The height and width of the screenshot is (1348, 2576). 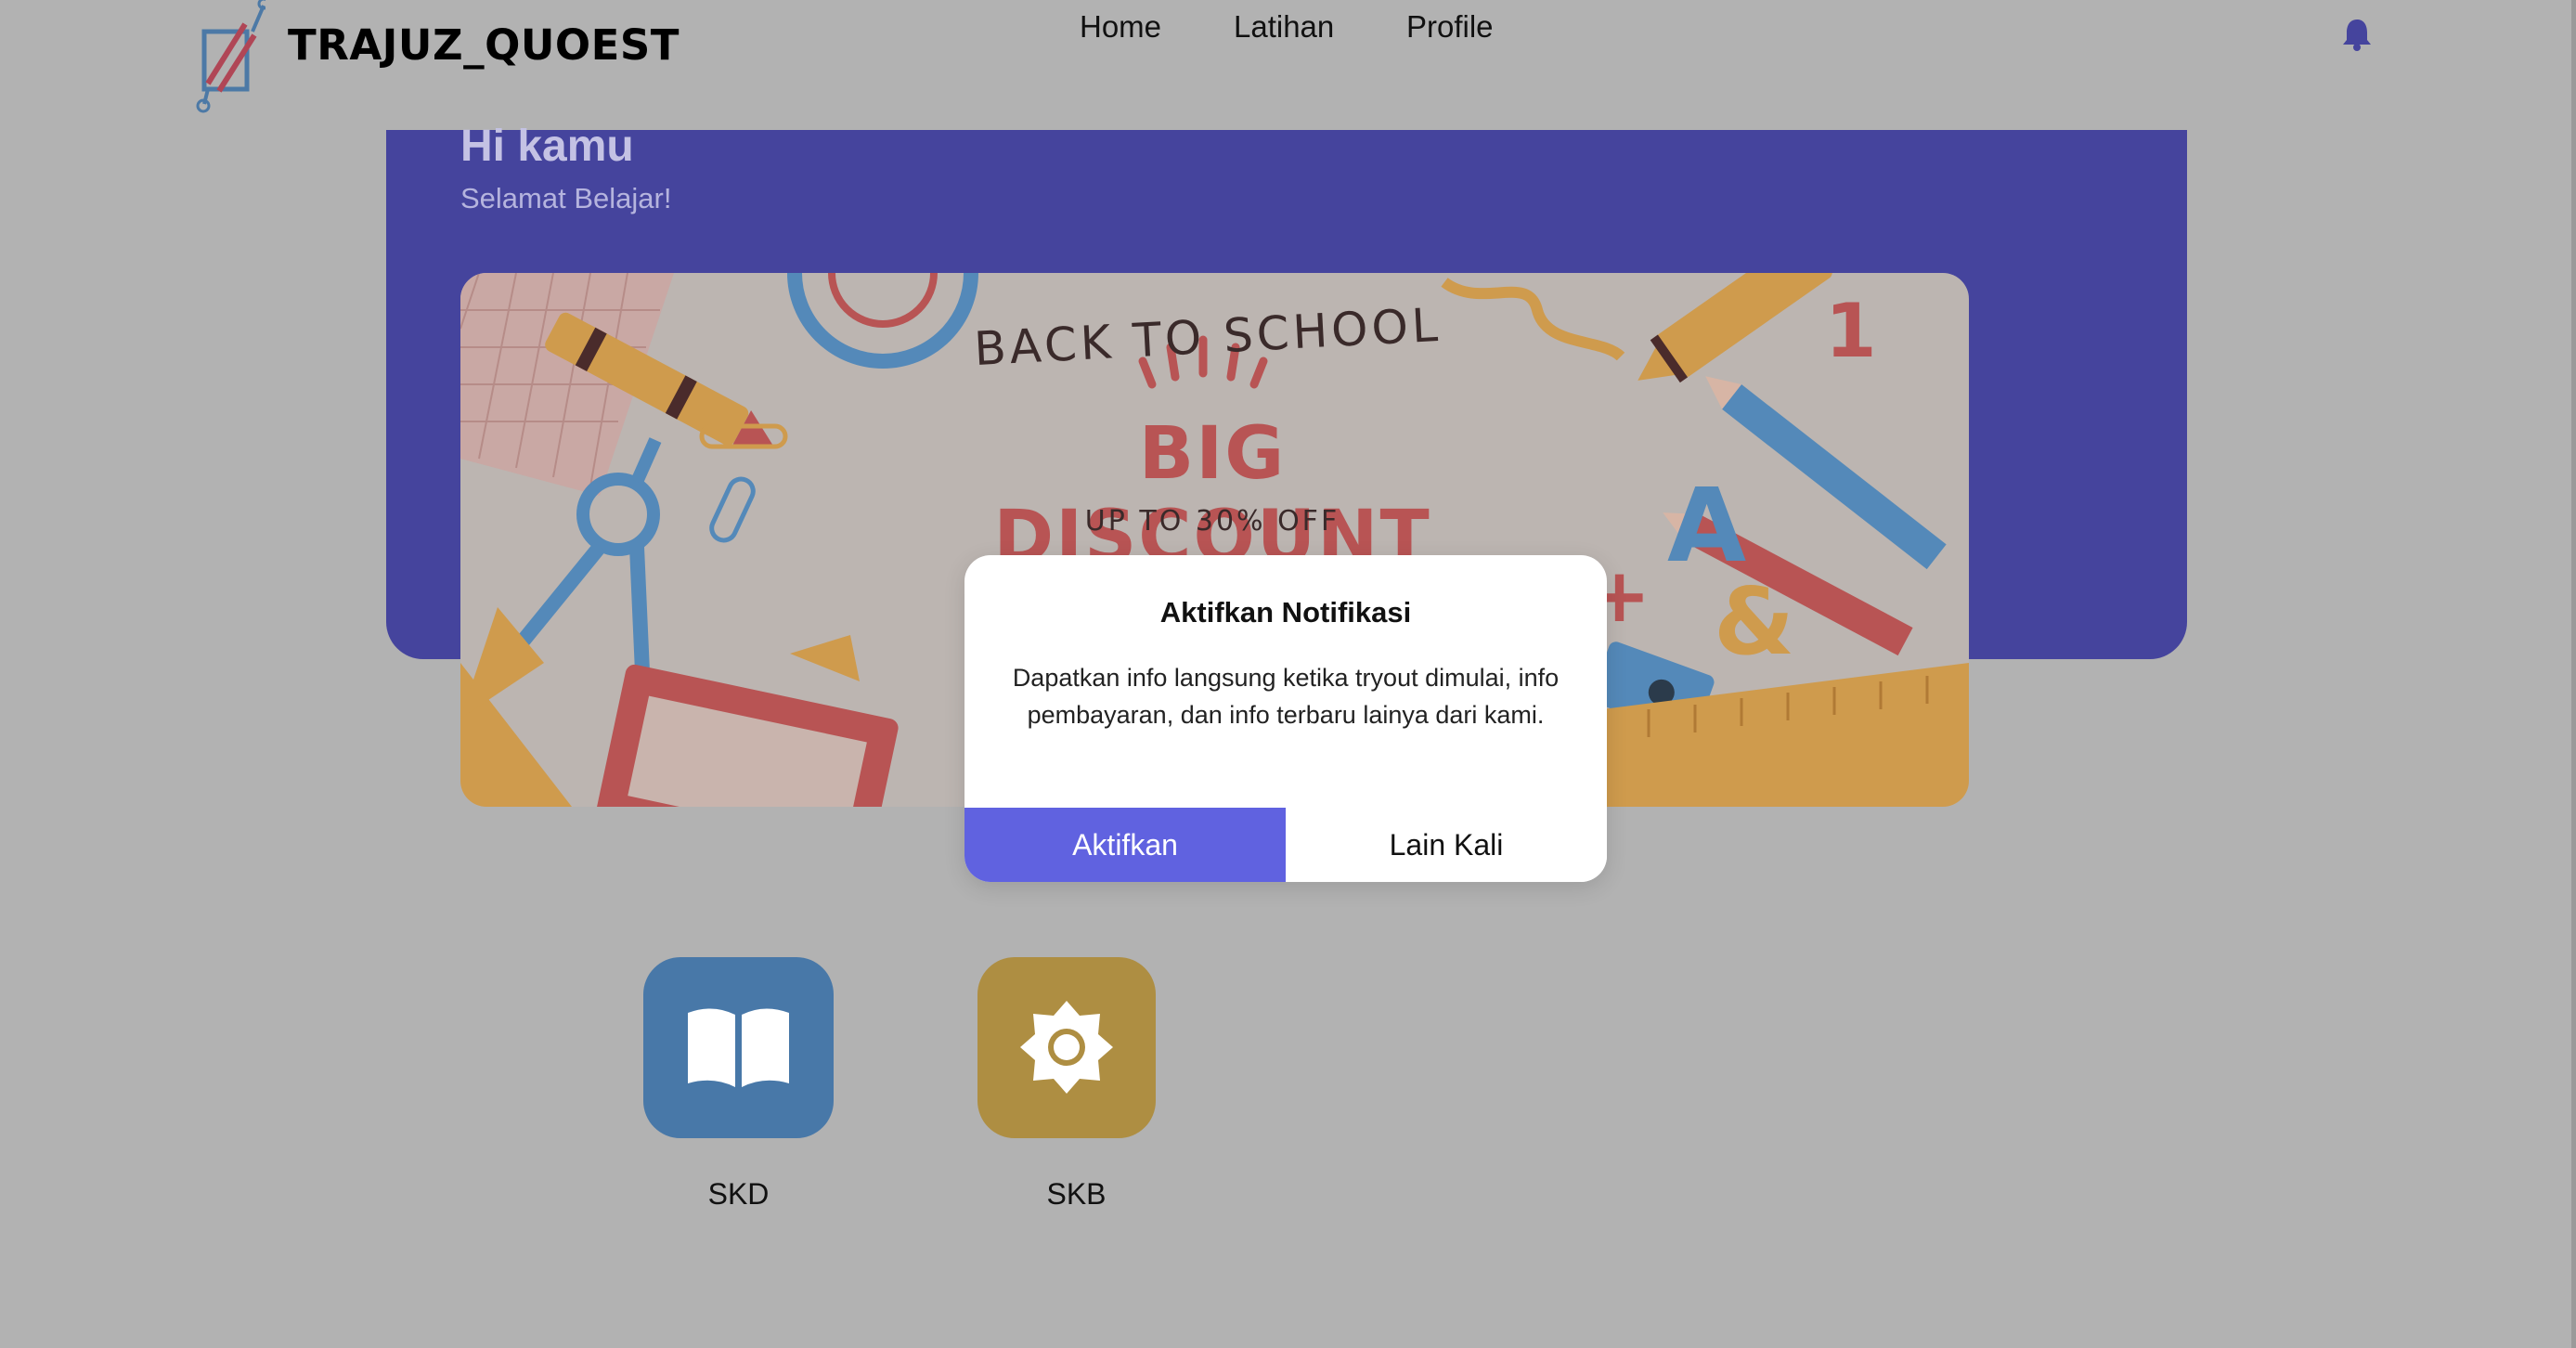 What do you see at coordinates (1125, 845) in the screenshot?
I see `activate-button: Aktifkan` at bounding box center [1125, 845].